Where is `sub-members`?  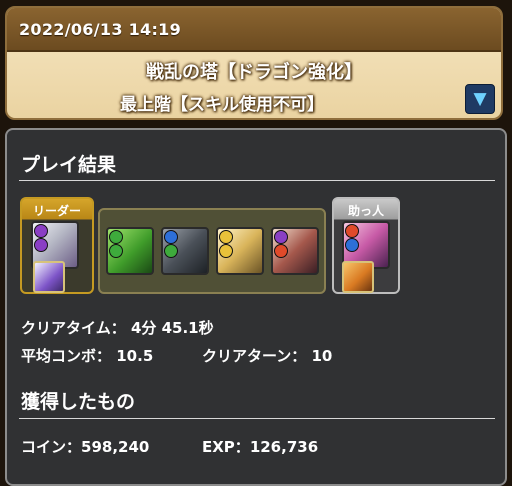
sub-members is located at coordinates (212, 251).